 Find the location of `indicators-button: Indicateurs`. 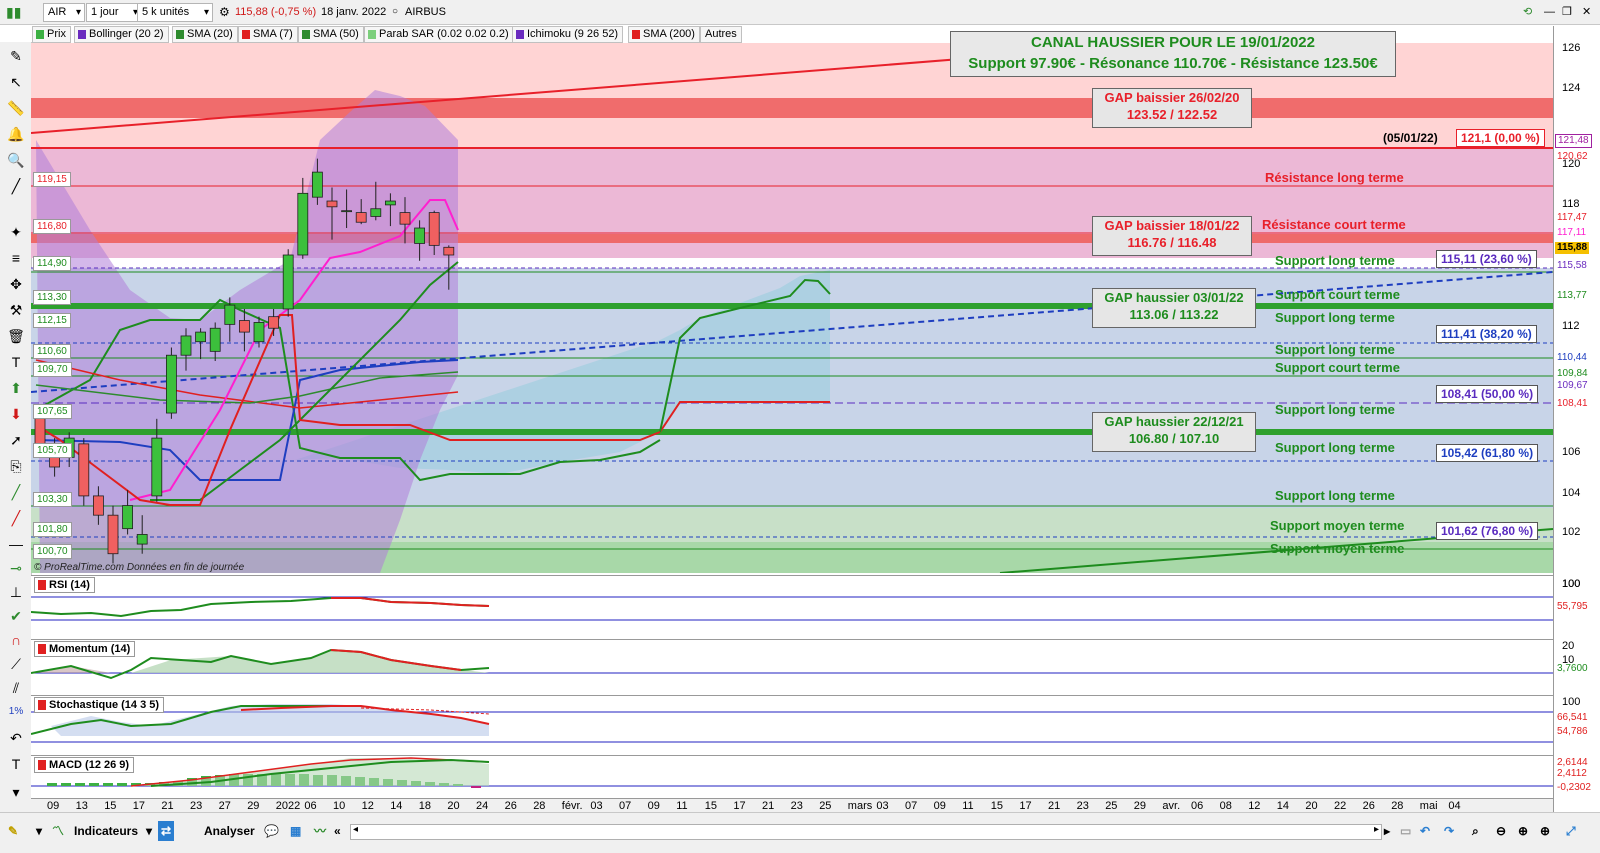

indicators-button: Indicateurs is located at coordinates (106, 831).